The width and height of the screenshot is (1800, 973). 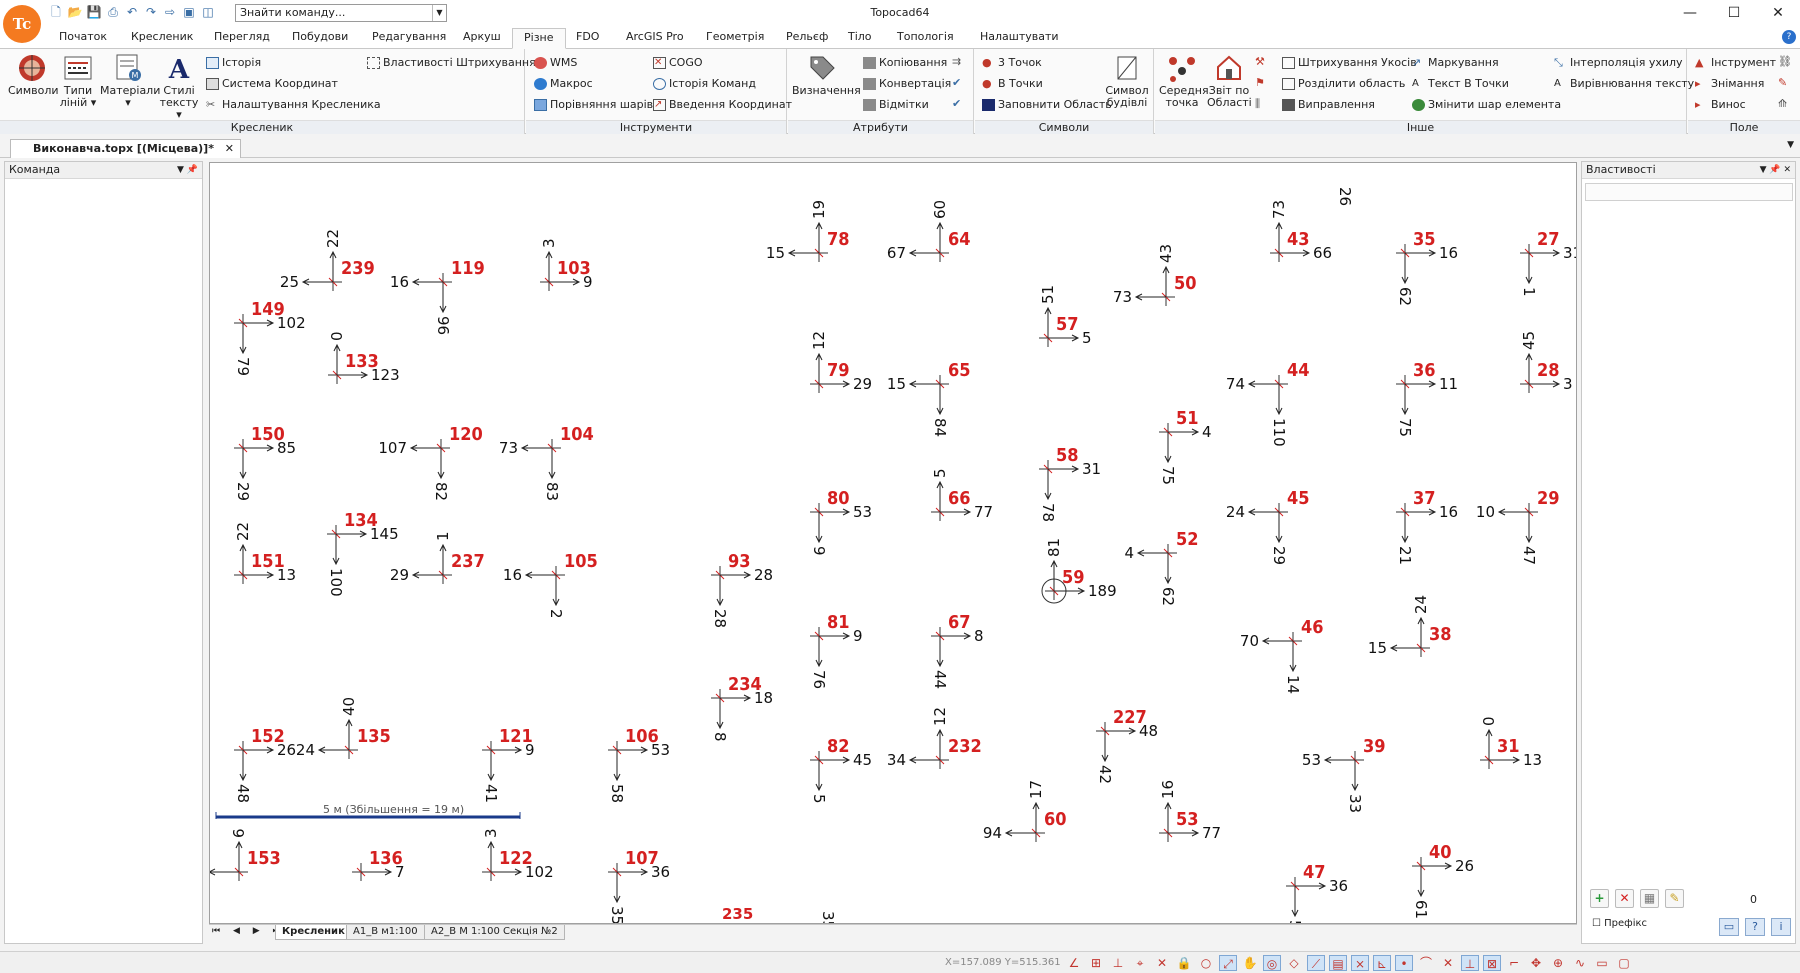 I want to click on text-styles-button: A Стилі тексту ▾, so click(x=179, y=87).